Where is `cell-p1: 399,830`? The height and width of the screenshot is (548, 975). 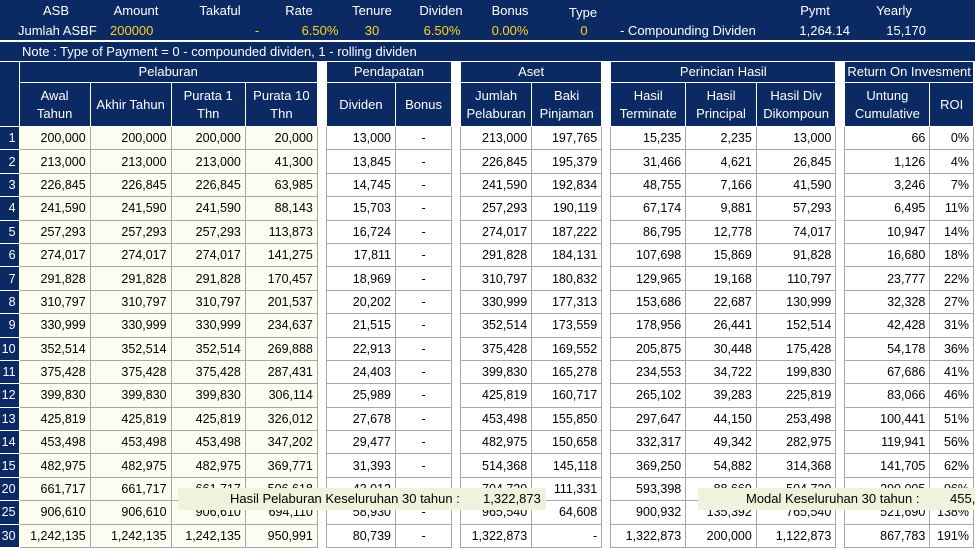 cell-p1: 399,830 is located at coordinates (208, 395).